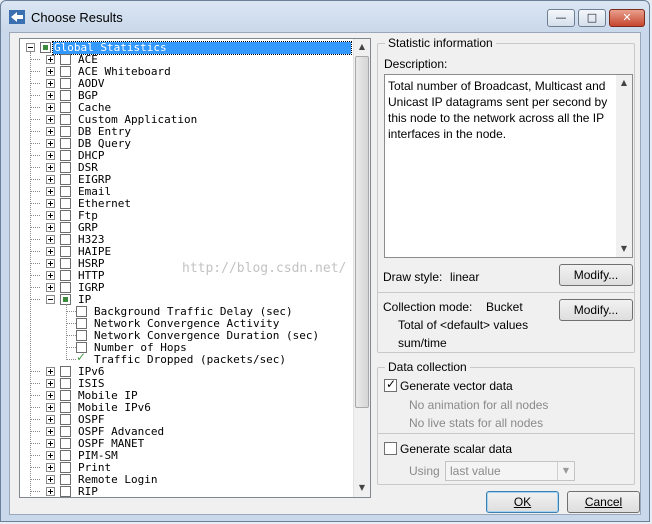 This screenshot has width=652, height=524. What do you see at coordinates (186, 468) in the screenshot?
I see `tree-item: Print` at bounding box center [186, 468].